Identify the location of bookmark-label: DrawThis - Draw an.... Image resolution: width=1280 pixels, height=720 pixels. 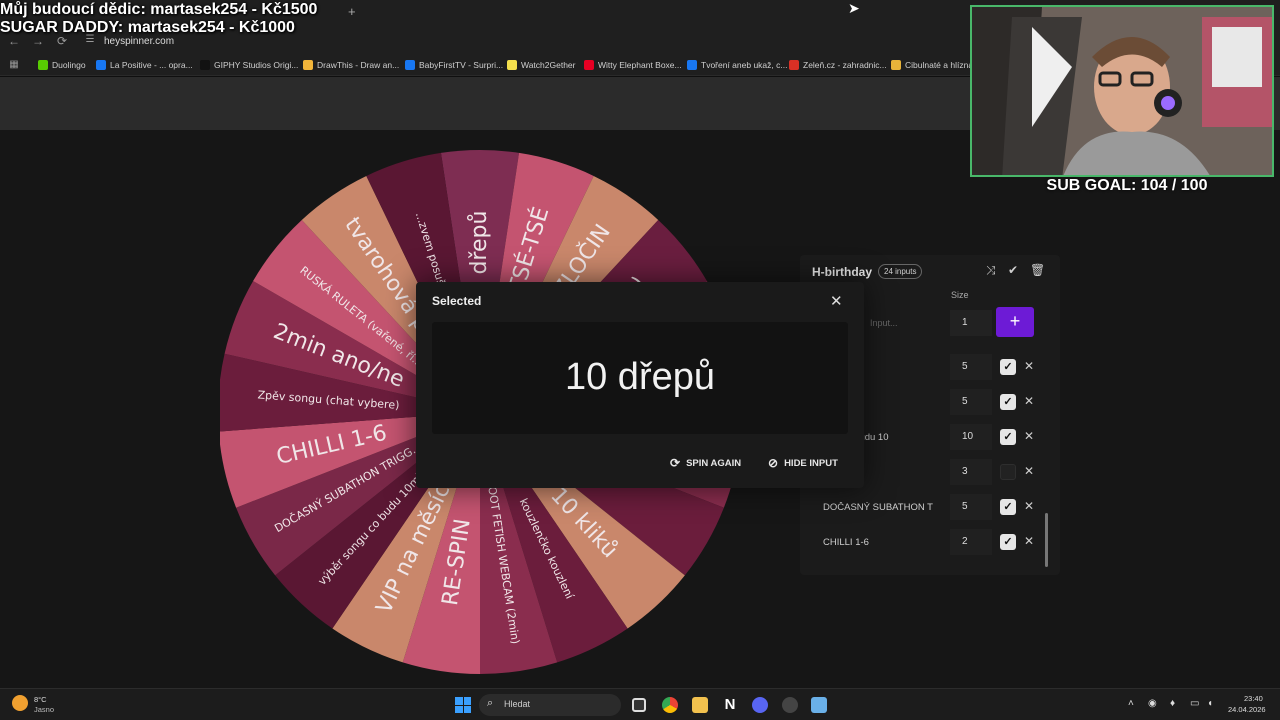
(358, 65).